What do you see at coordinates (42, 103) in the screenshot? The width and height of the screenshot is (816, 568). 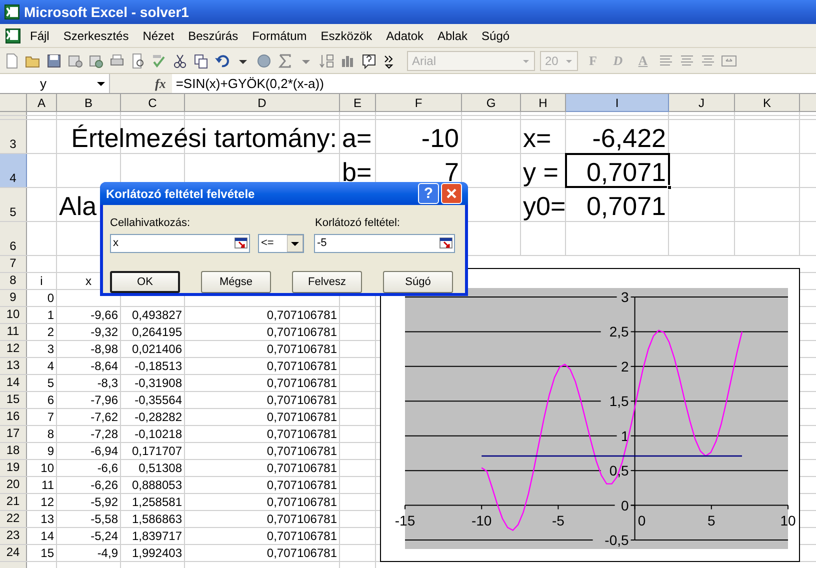 I see `column-header: A` at bounding box center [42, 103].